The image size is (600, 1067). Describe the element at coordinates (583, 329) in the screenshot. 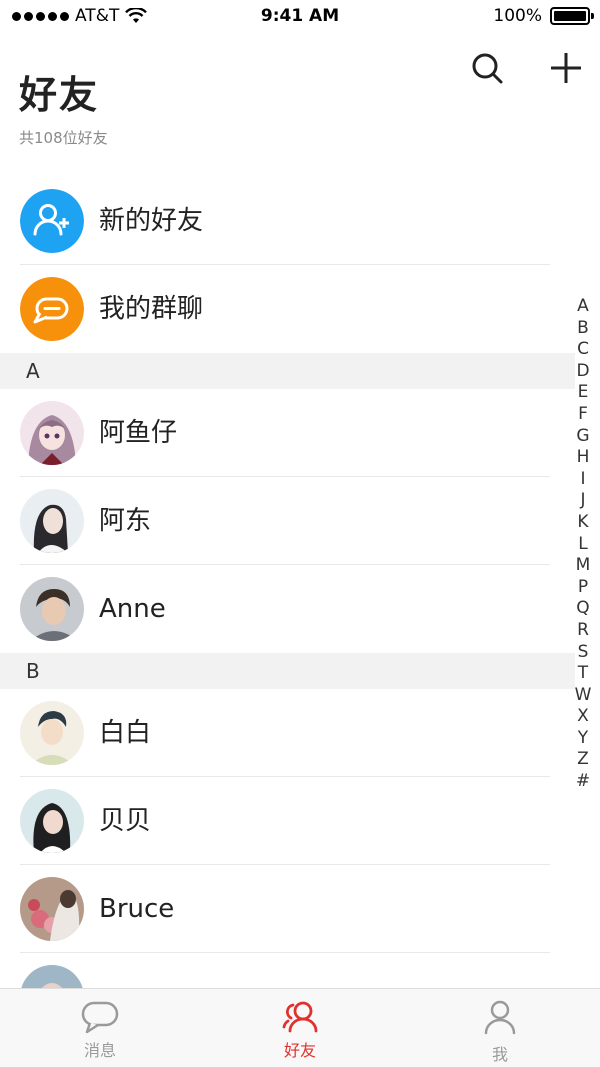

I see `index-letter: B` at that location.